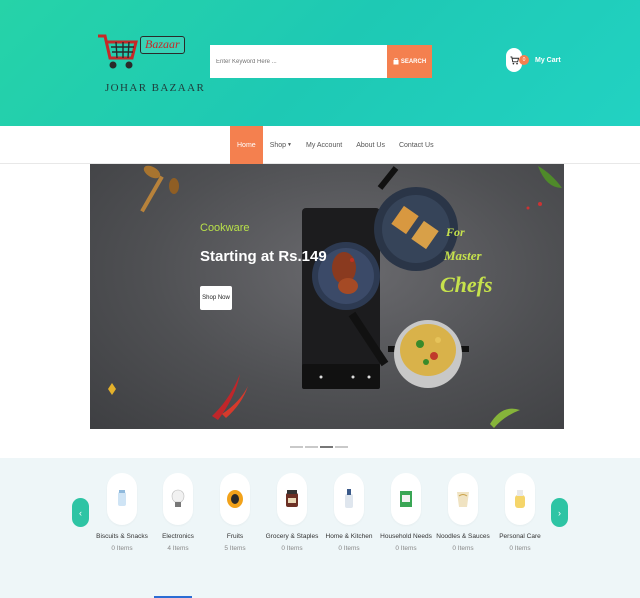  I want to click on banner-title: Starting at Rs.149, so click(263, 256).